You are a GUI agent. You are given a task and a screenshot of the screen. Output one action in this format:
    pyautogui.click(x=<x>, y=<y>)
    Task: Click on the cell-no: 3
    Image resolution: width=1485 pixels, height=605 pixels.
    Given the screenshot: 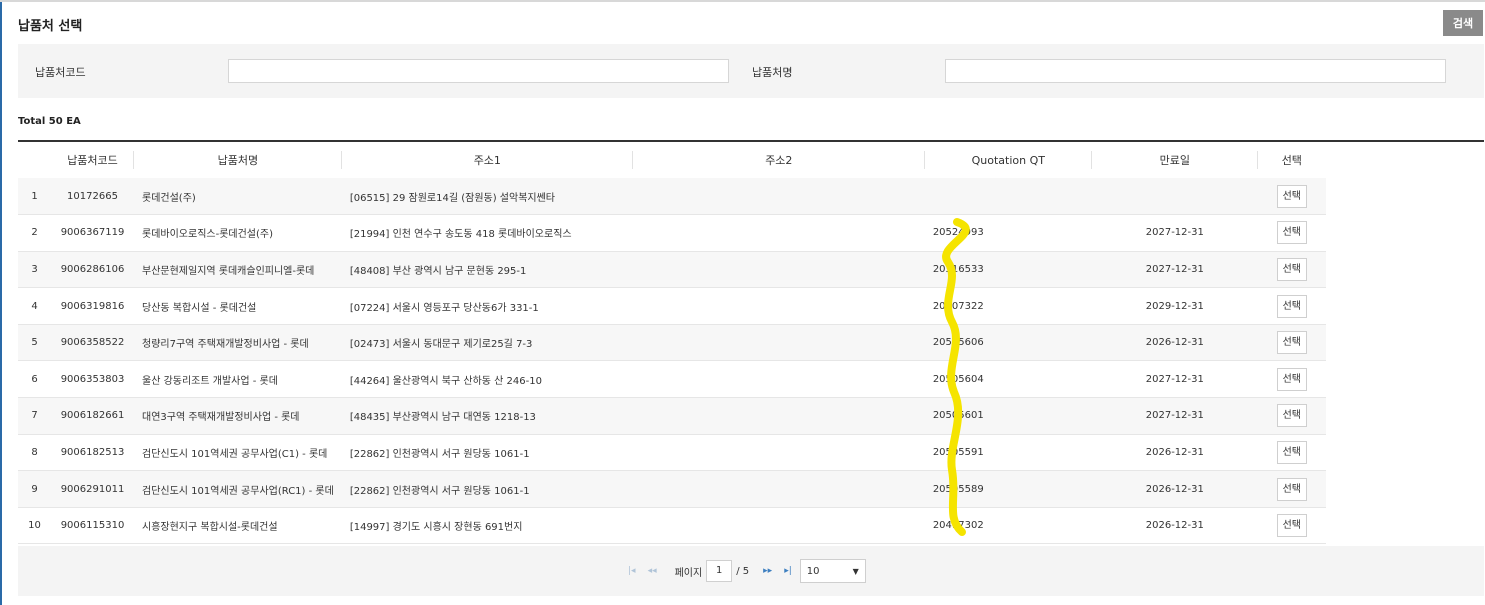 What is the action you would take?
    pyautogui.click(x=34, y=270)
    